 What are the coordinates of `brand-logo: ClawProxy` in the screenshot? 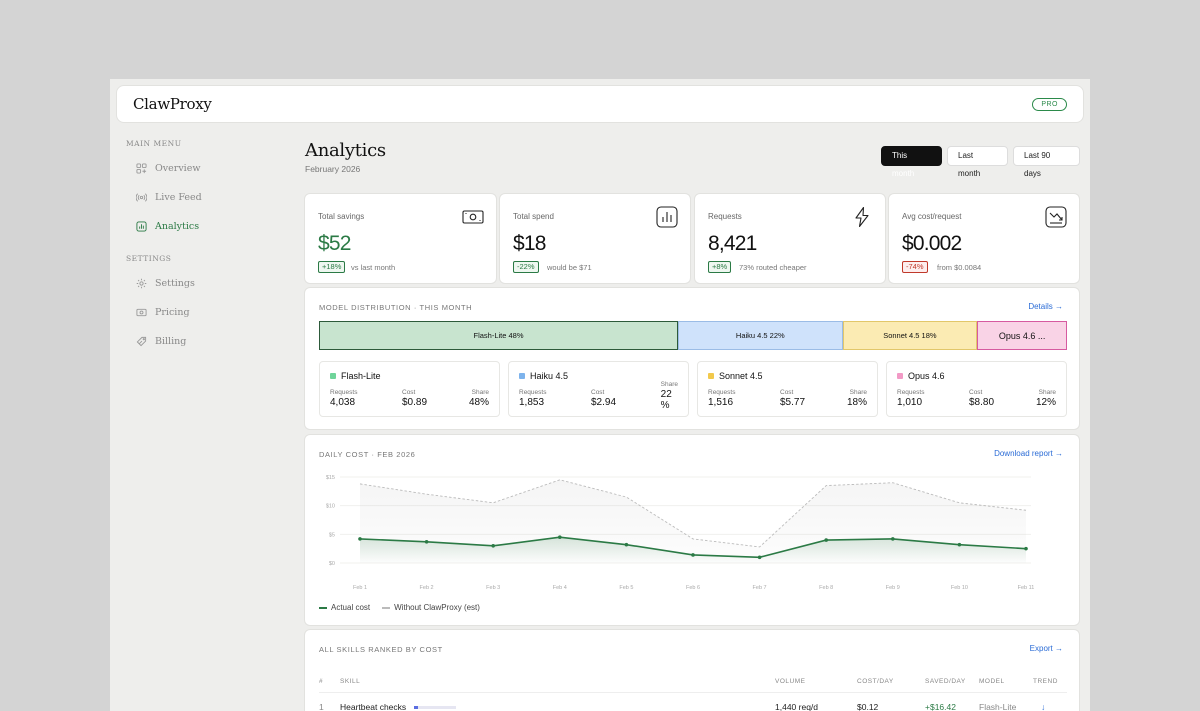 It's located at (172, 104).